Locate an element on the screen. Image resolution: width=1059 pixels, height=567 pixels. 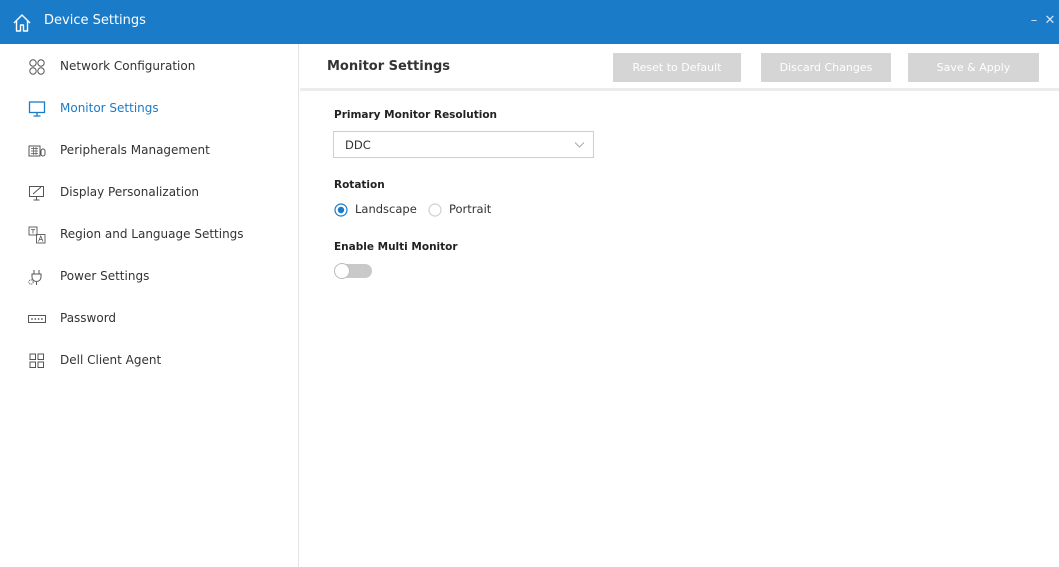
chevron-down-icon is located at coordinates (579, 145).